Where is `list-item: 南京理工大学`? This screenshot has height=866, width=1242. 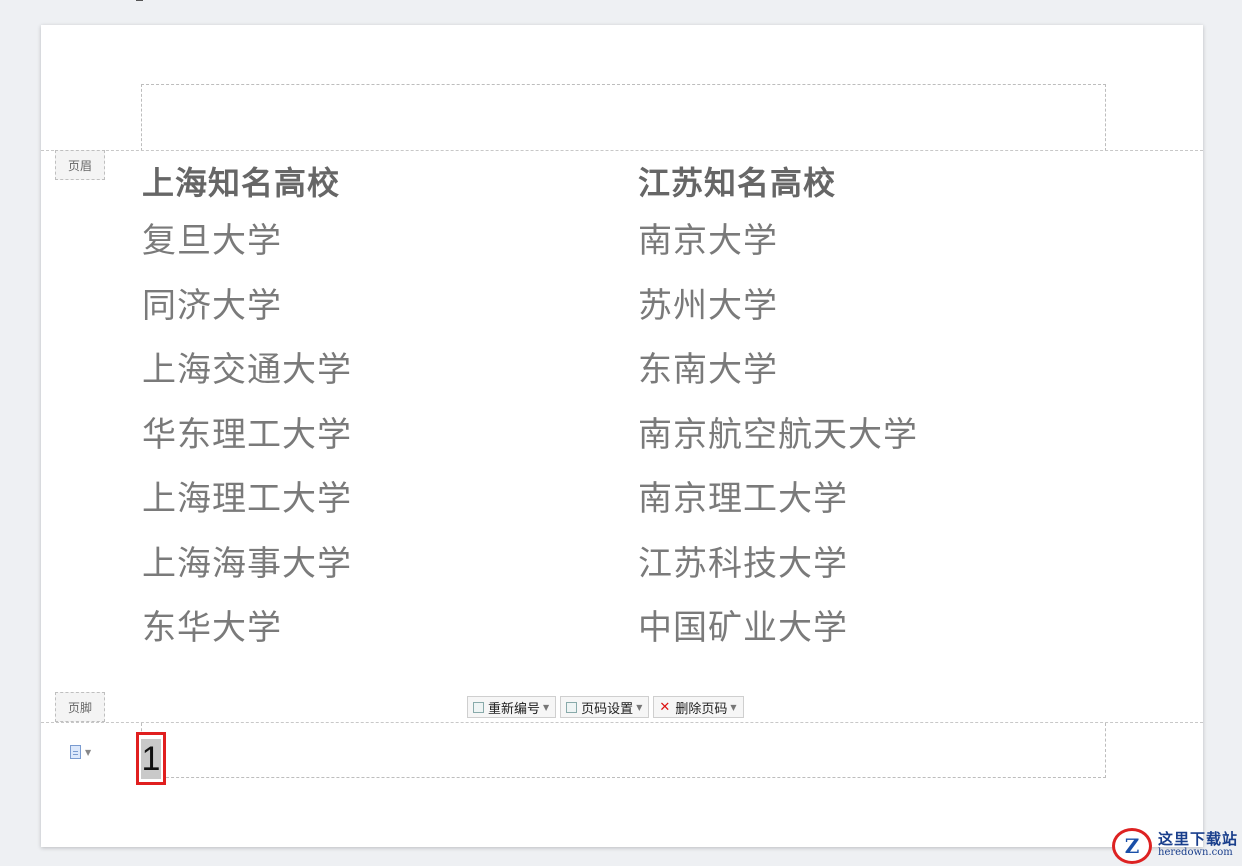 list-item: 南京理工大学 is located at coordinates (743, 499).